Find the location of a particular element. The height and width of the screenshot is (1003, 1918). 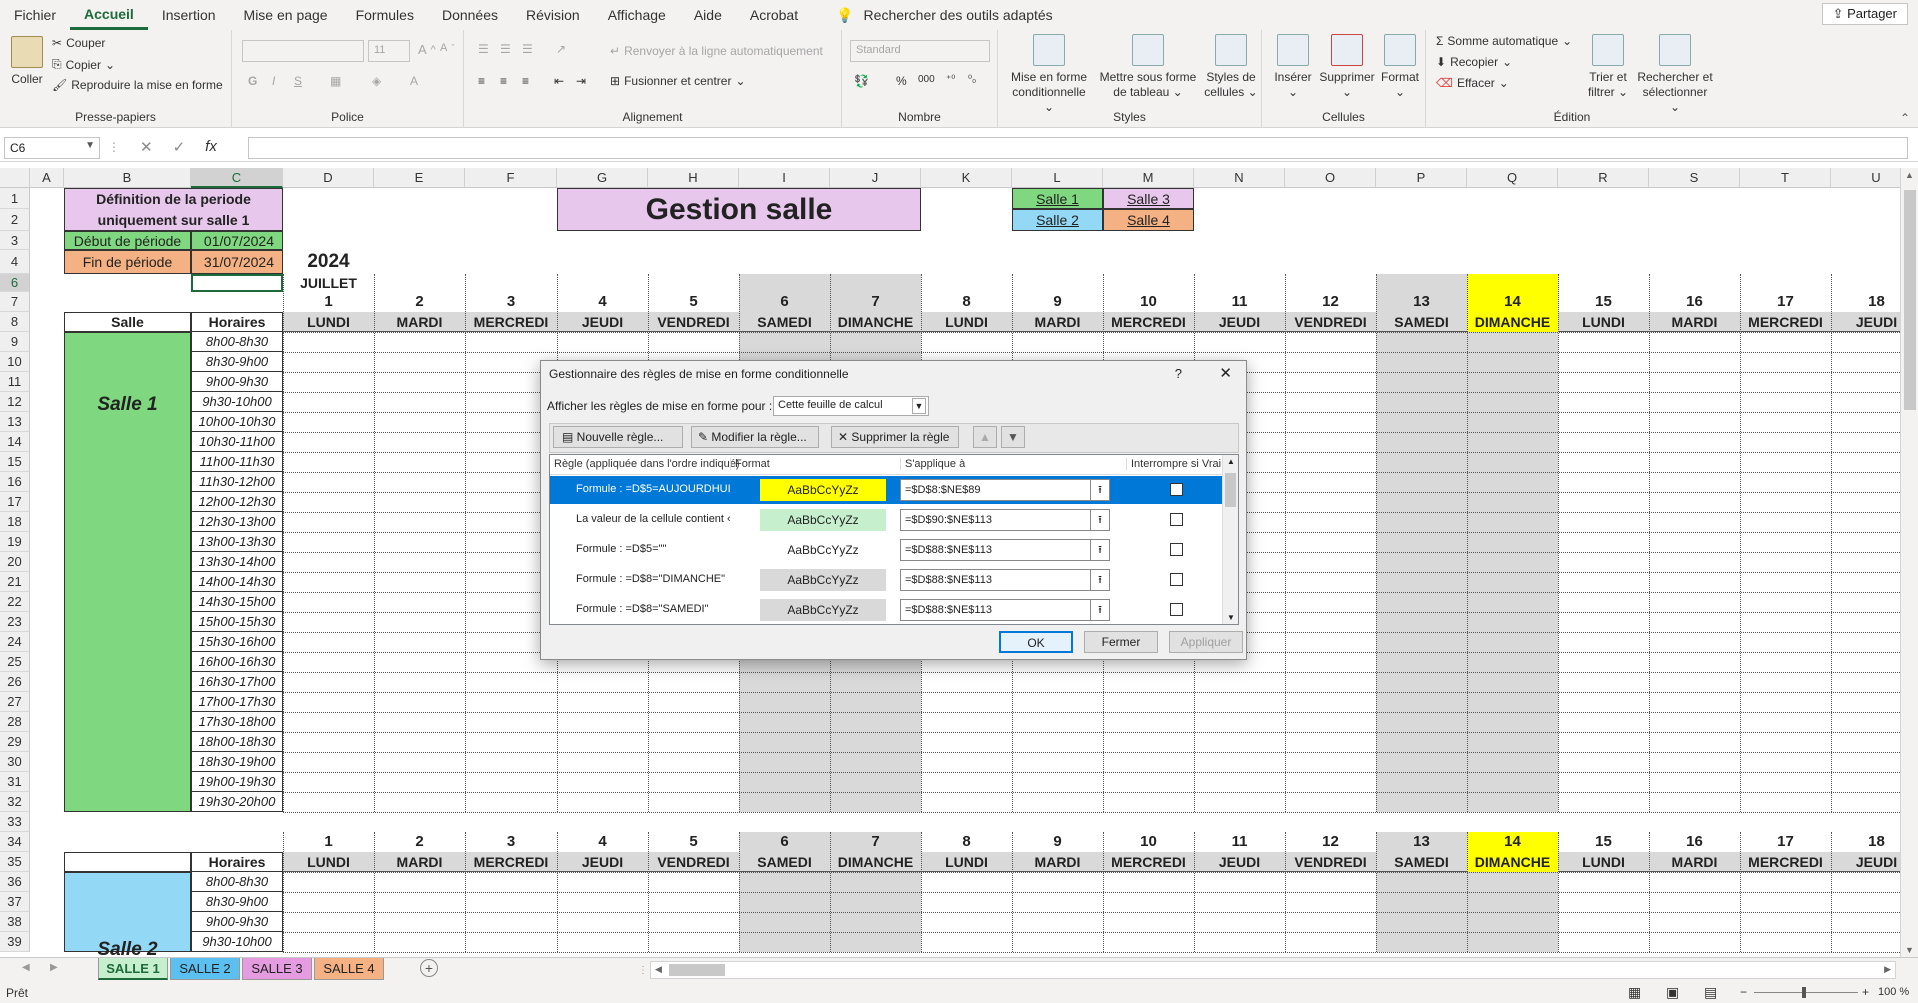

sheet-tab-3: SALLE 3 is located at coordinates (277, 969).